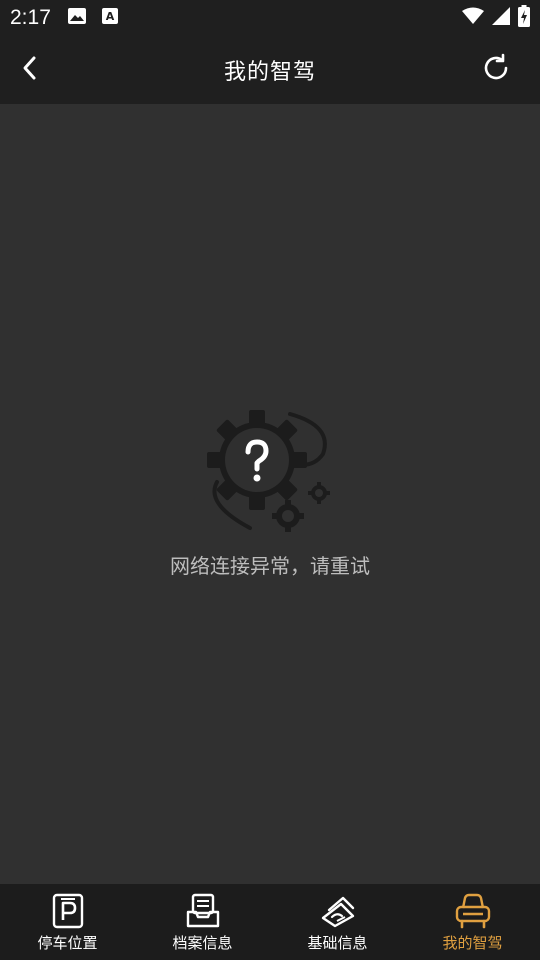 The height and width of the screenshot is (960, 540). Describe the element at coordinates (472, 943) in the screenshot. I see `tab-label: 我的智驾` at that location.